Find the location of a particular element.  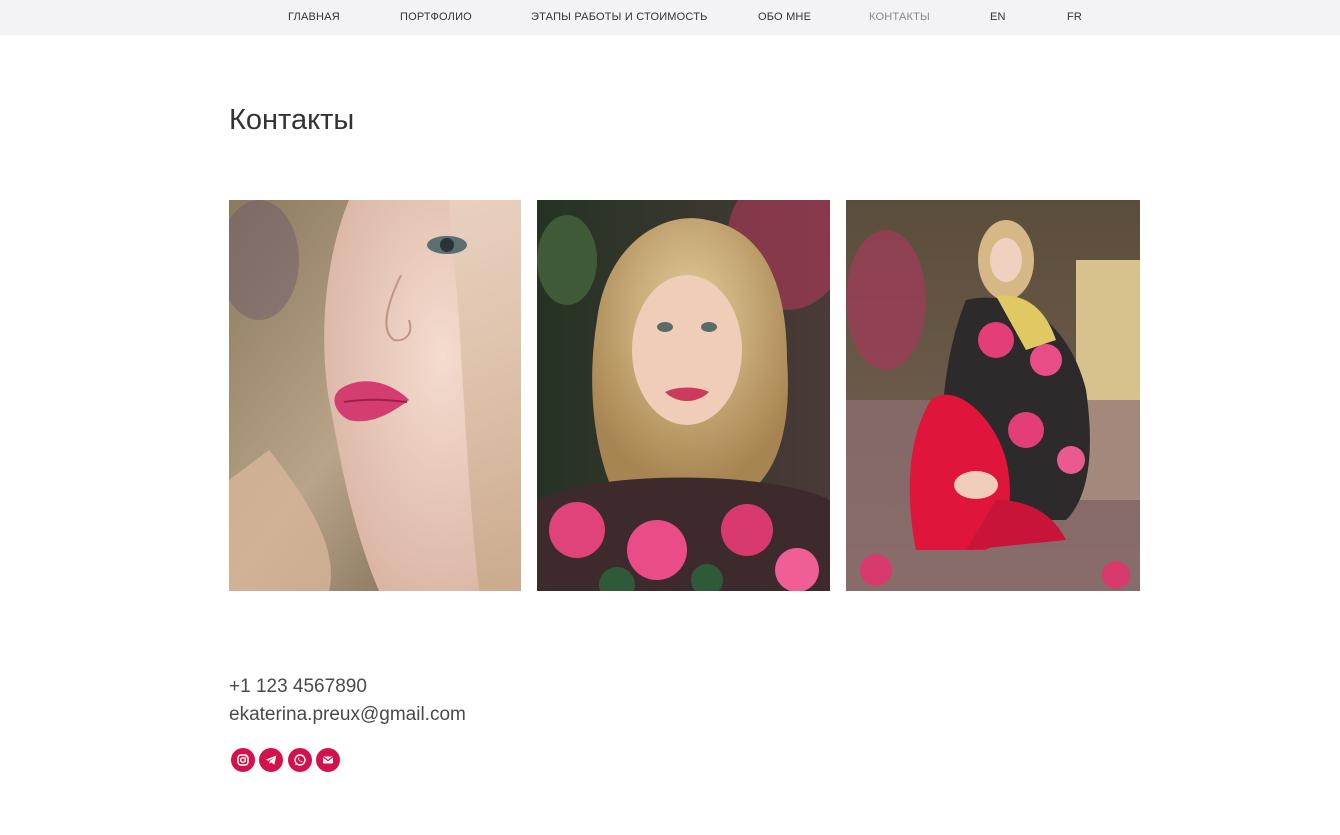

instagram-button is located at coordinates (243, 760).